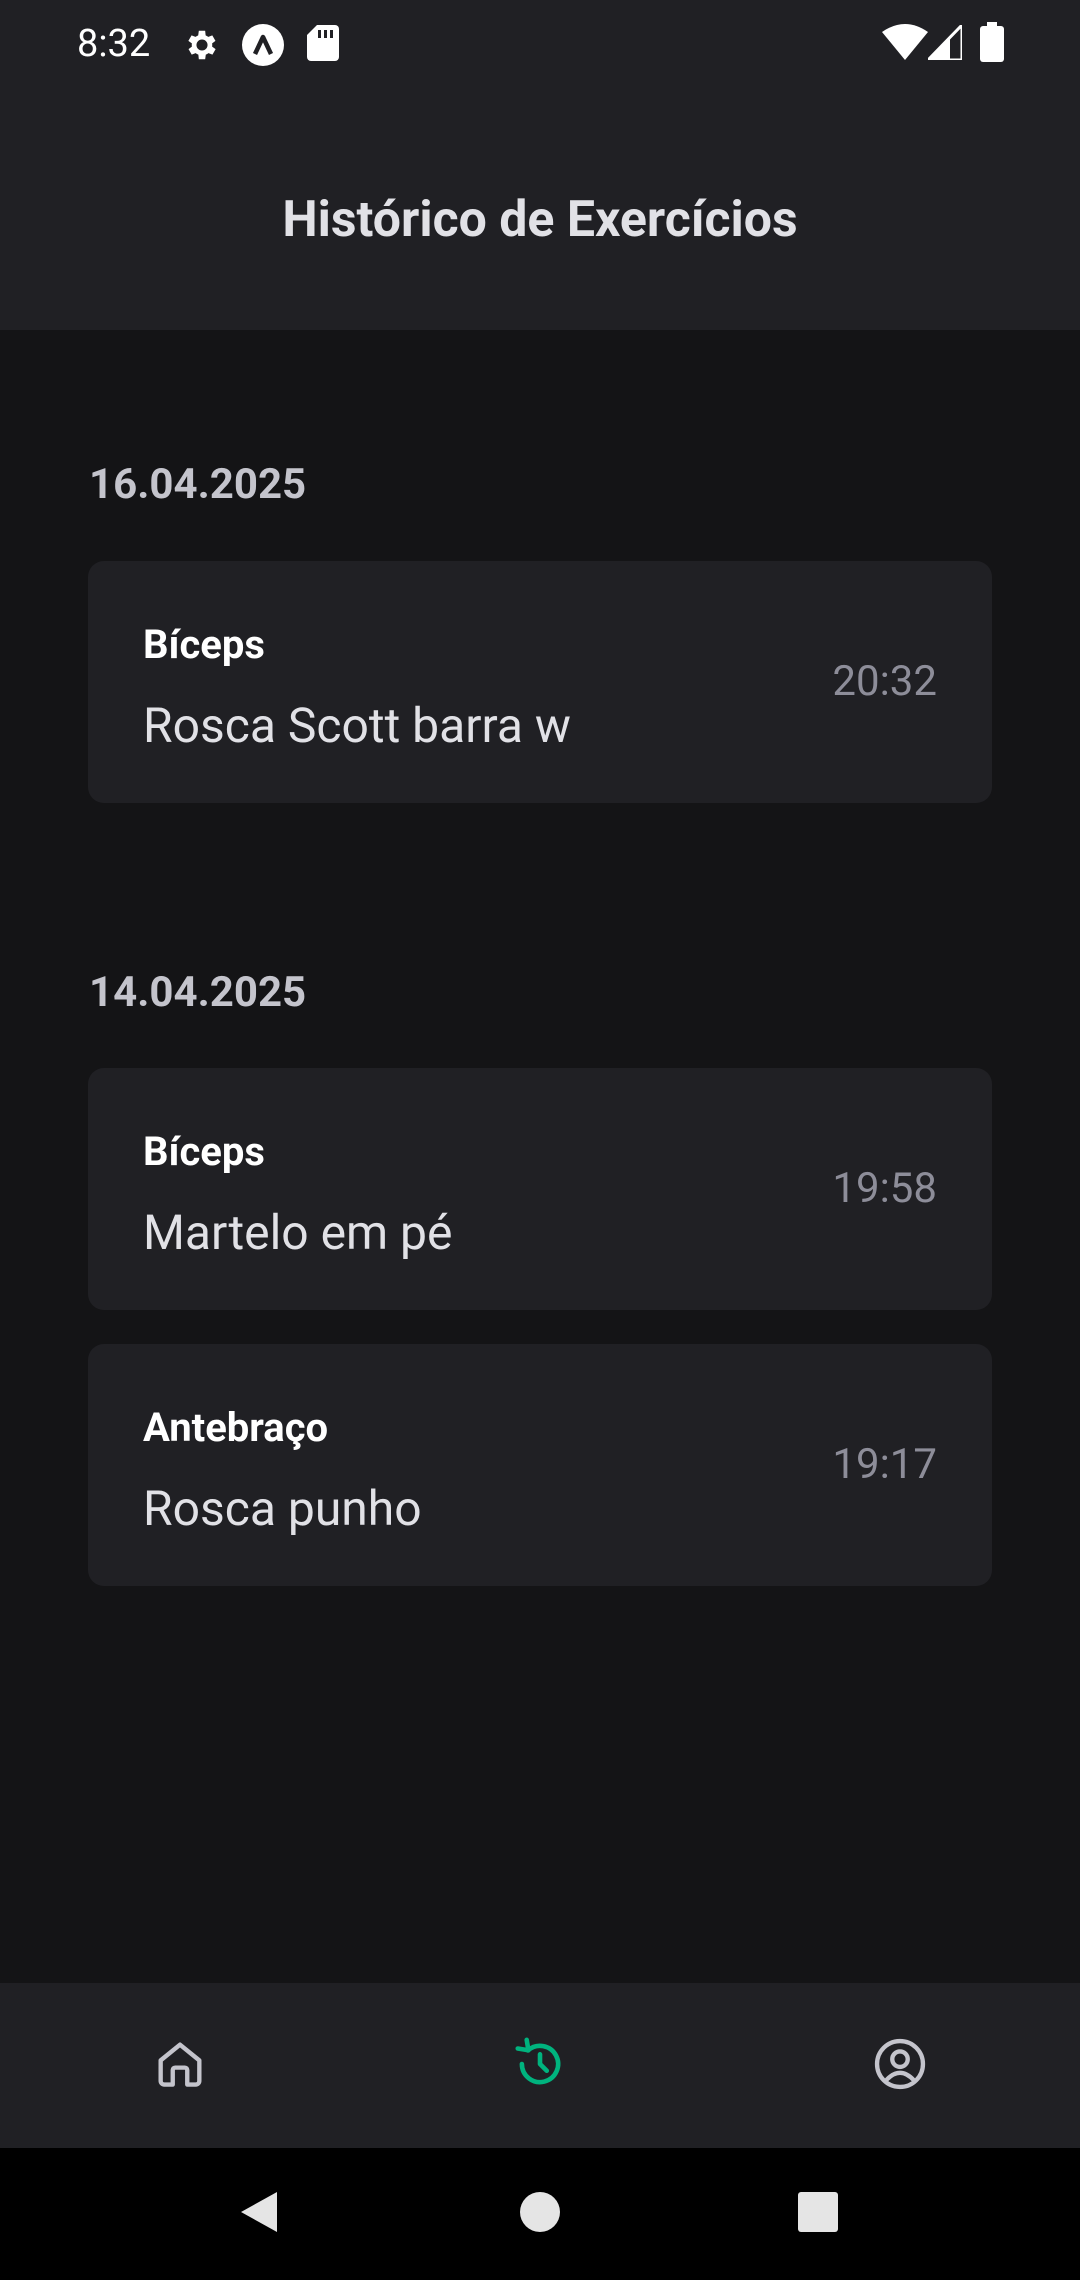 This screenshot has height=2280, width=1080. I want to click on tab-profile, so click(900, 2064).